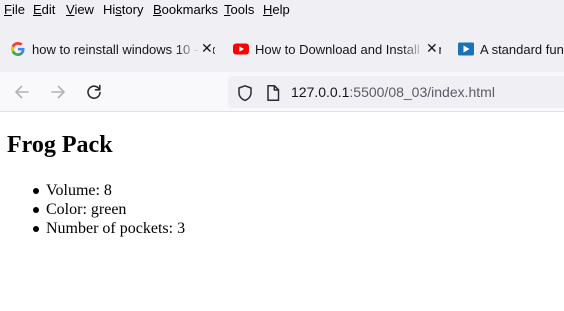 Image resolution: width=564 pixels, height=311 pixels. Describe the element at coordinates (466, 49) in the screenshot. I see `video-icon` at that location.